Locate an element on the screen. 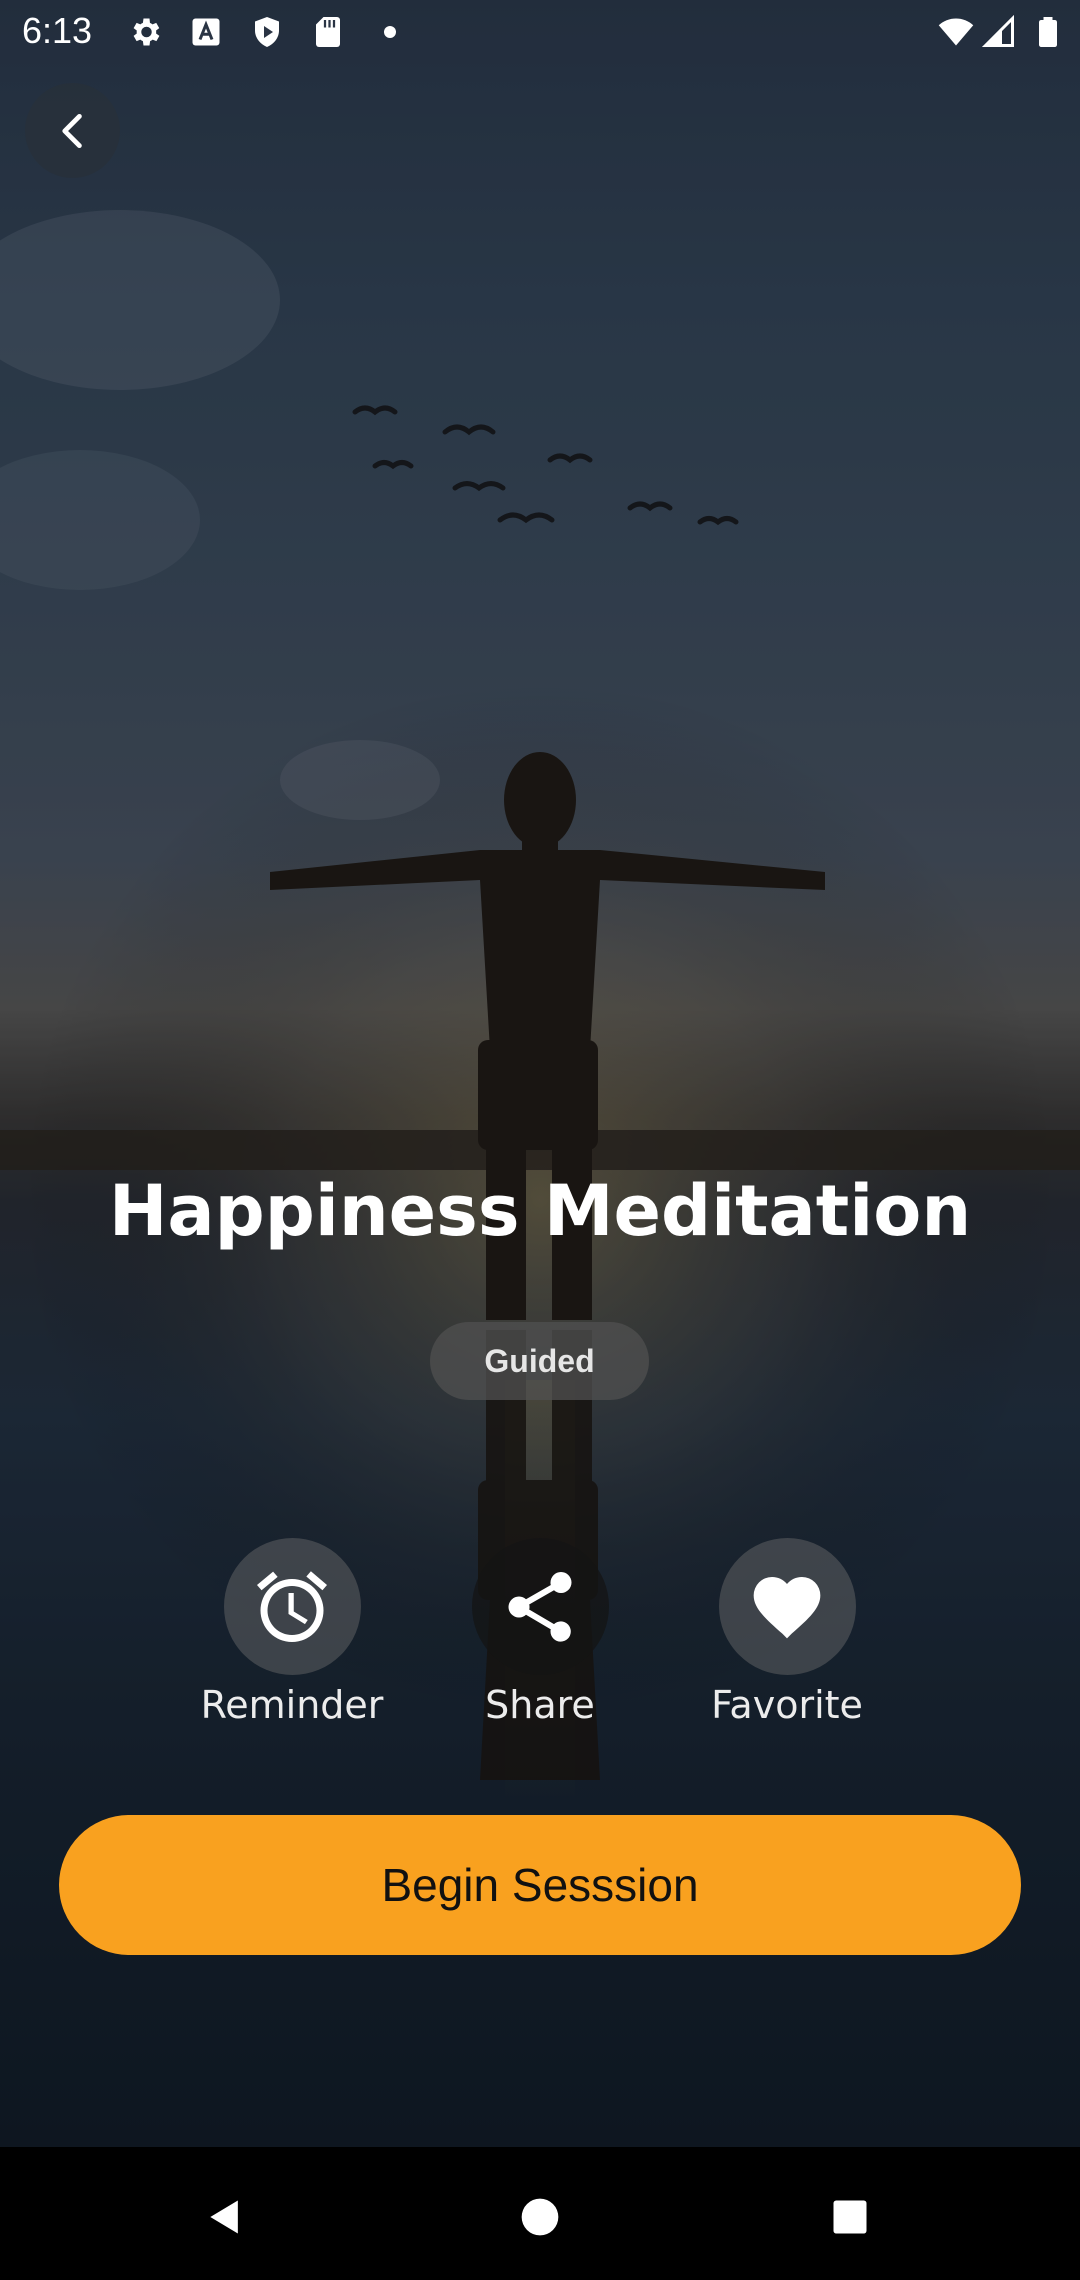 The image size is (1080, 2280). share-icon is located at coordinates (540, 1606).